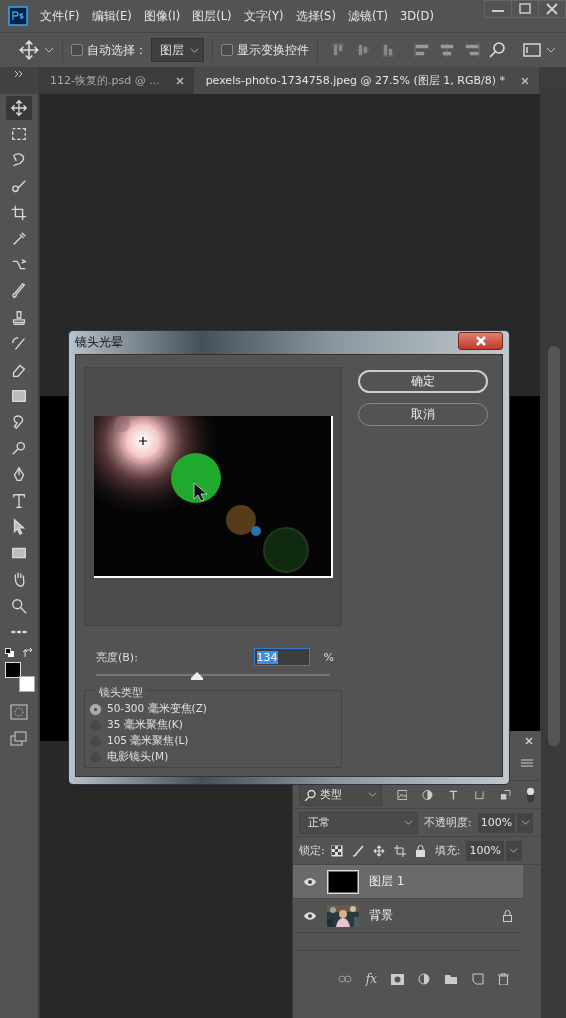 This screenshot has width=566, height=1018. Describe the element at coordinates (60, 16) in the screenshot. I see `menu-item: 文件(F)` at that location.